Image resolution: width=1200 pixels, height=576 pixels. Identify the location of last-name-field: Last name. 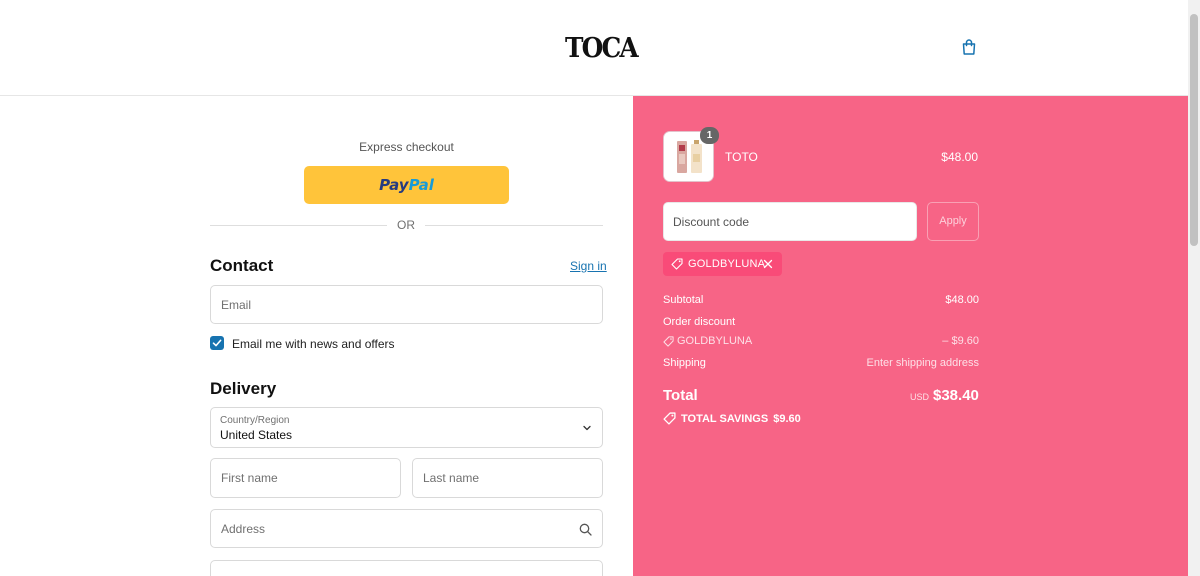
(507, 478).